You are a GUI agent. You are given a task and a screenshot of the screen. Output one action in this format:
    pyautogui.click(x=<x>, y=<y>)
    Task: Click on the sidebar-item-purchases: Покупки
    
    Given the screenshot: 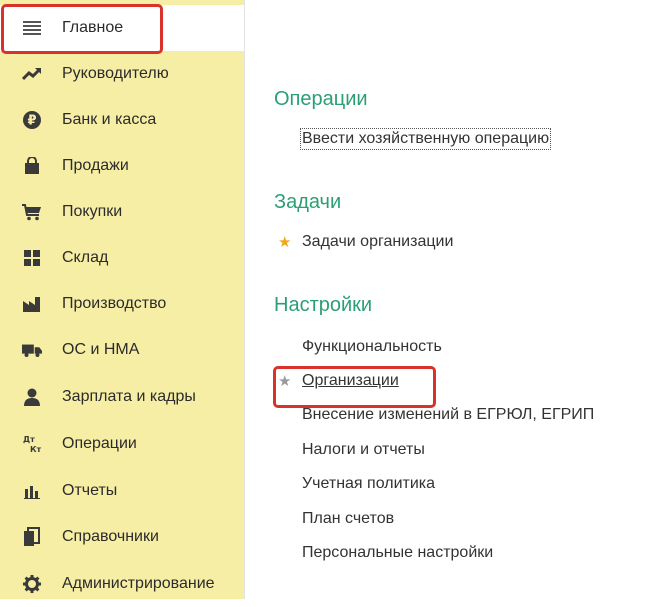 What is the action you would take?
    pyautogui.click(x=122, y=212)
    